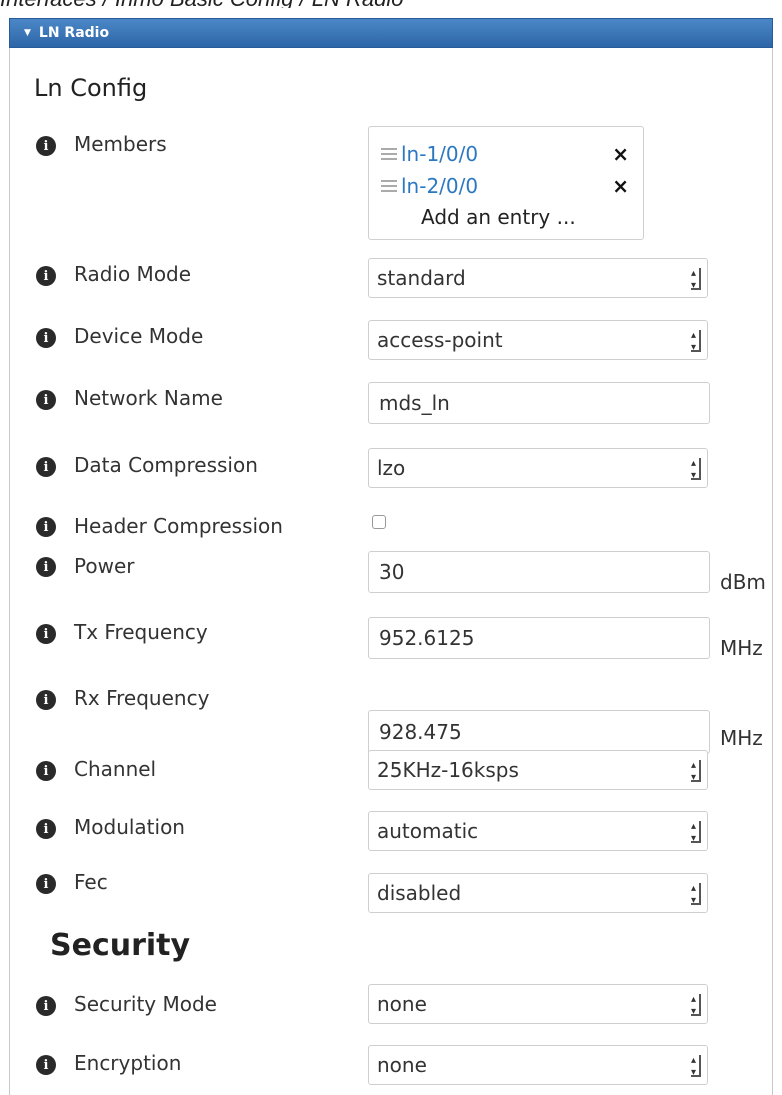 The height and width of the screenshot is (1095, 782). I want to click on channel-value: 25KHz-16ksps, so click(448, 770).